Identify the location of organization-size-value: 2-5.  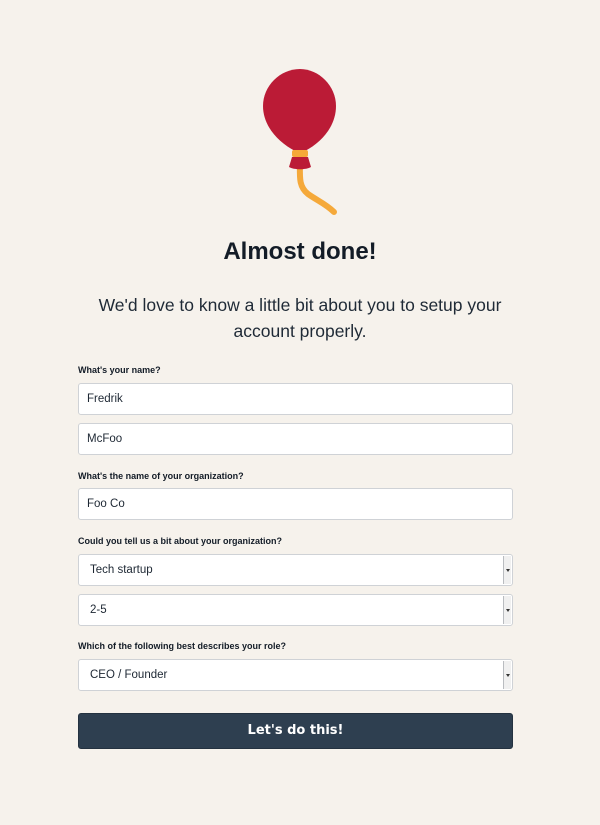
(98, 610).